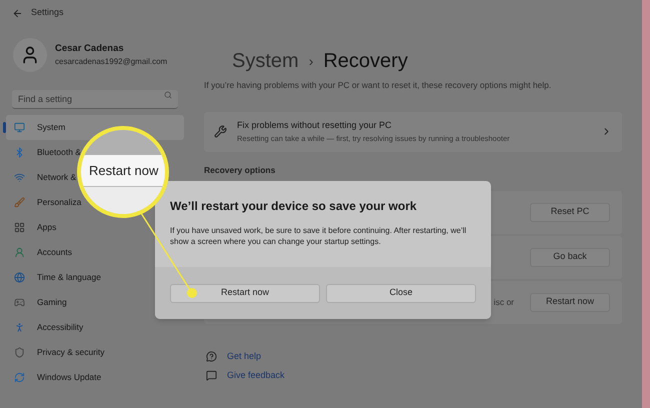  Describe the element at coordinates (378, 85) in the screenshot. I see `page-subtitle: If you’re having problems with your PC or want to reset it, these recovery options might help.` at that location.